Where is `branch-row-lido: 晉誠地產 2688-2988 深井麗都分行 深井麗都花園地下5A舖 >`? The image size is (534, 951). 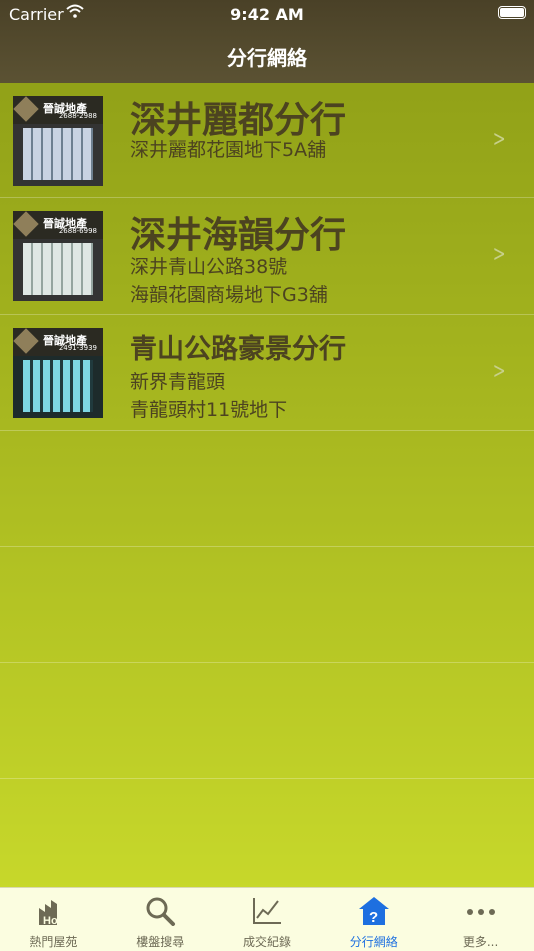 branch-row-lido: 晉誠地產 2688-2988 深井麗都分行 深井麗都花園地下5A舖 > is located at coordinates (267, 140).